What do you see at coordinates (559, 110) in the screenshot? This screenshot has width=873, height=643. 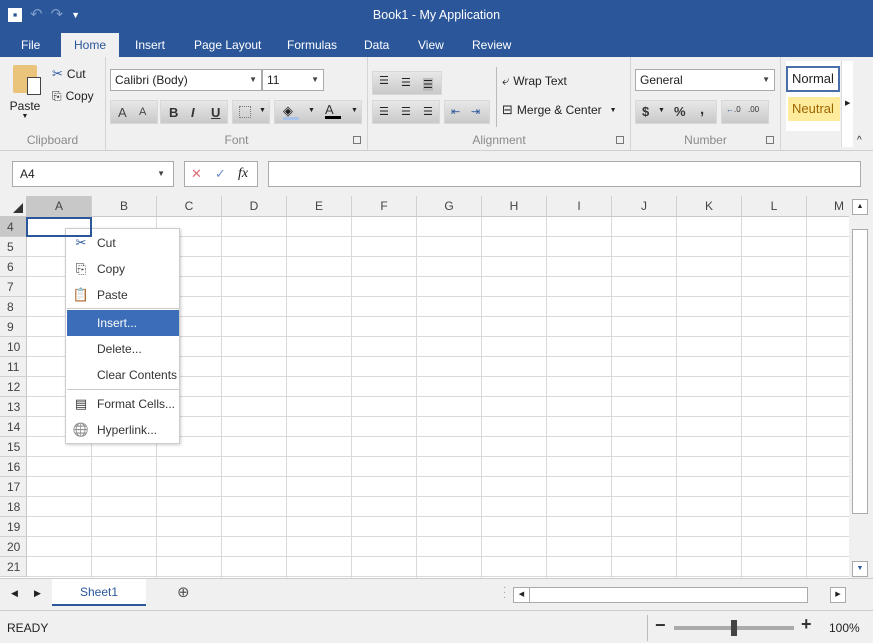 I see `merge-center-button: ⊟ Merge & Center ▼` at bounding box center [559, 110].